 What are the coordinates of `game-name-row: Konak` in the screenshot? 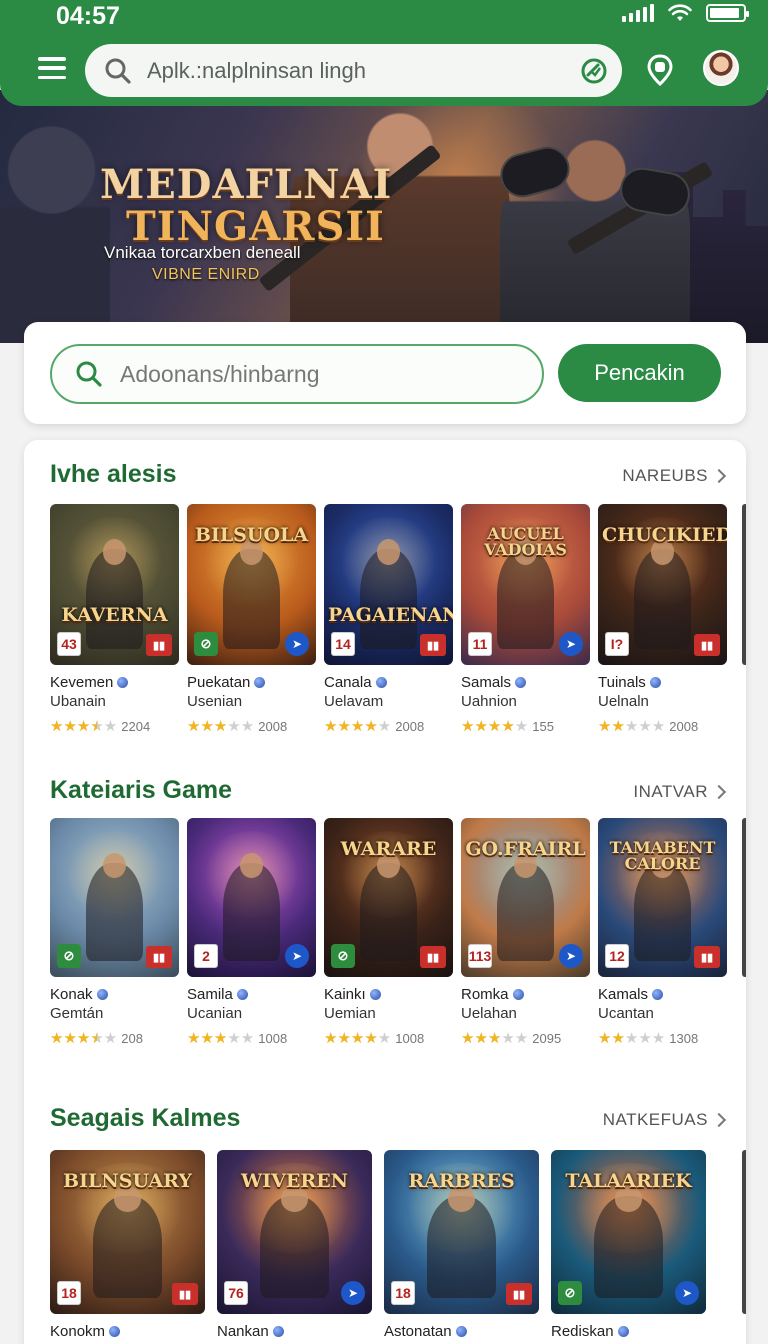 It's located at (114, 994).